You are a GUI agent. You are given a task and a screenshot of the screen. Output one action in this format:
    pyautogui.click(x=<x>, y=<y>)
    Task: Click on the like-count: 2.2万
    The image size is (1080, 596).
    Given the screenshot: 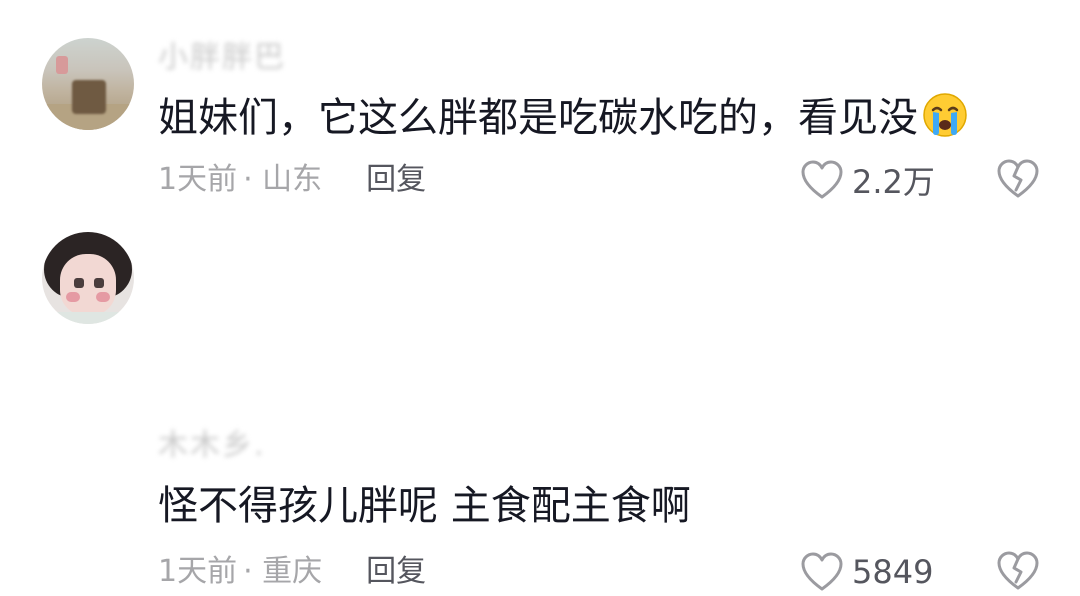 What is the action you would take?
    pyautogui.click(x=893, y=182)
    